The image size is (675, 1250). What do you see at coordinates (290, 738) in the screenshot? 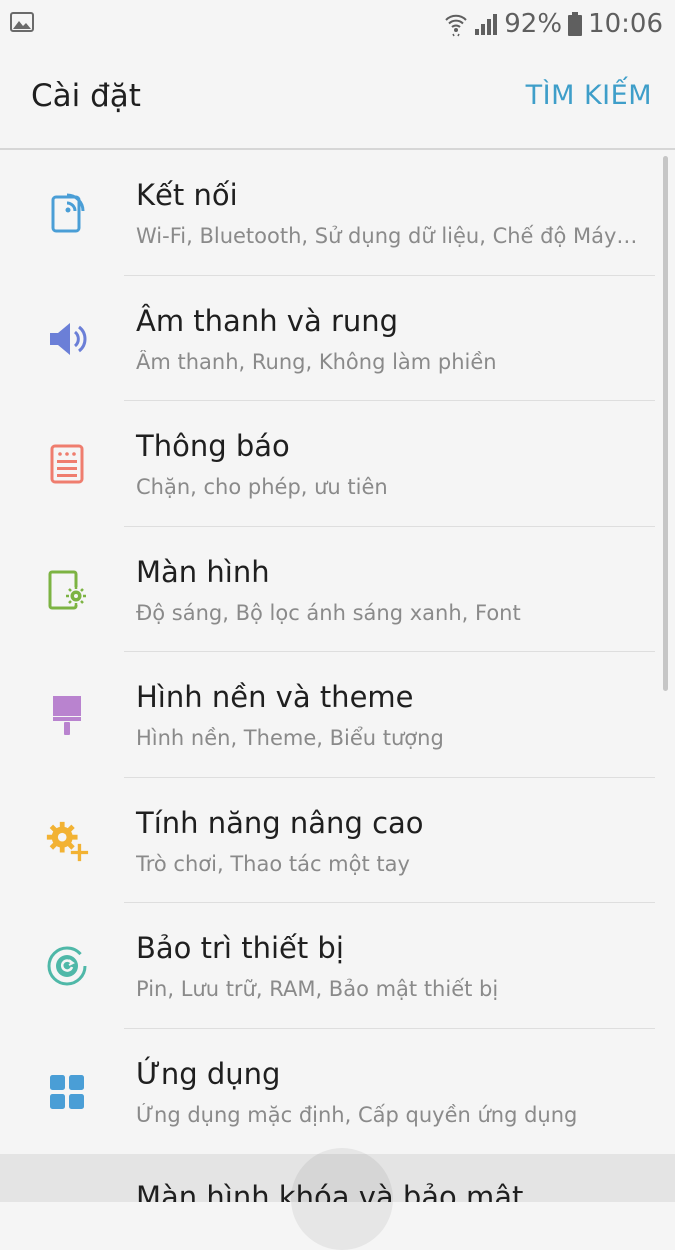
I see `settings-item-summary: Hình nền, Theme, Biểu tượng` at bounding box center [290, 738].